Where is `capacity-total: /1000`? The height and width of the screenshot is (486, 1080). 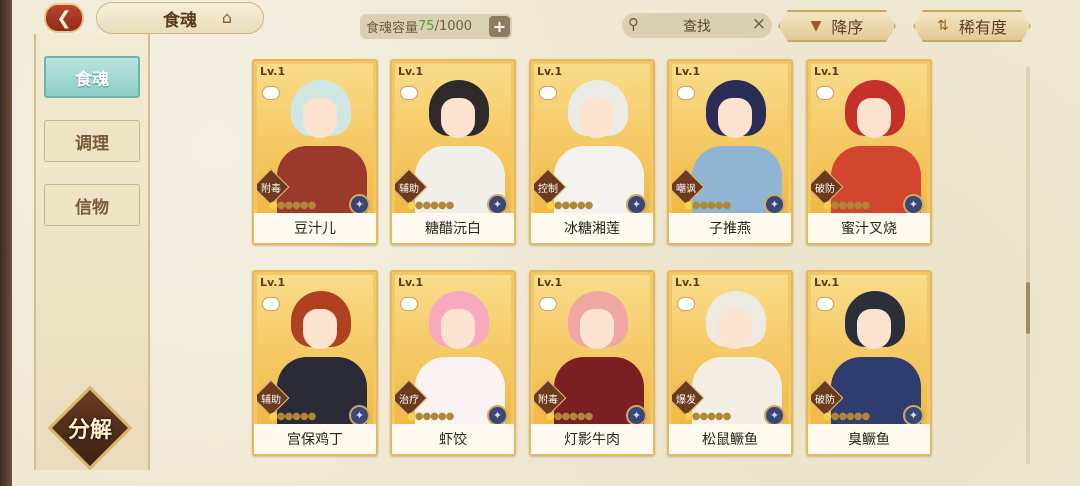 capacity-total: /1000 is located at coordinates (453, 26).